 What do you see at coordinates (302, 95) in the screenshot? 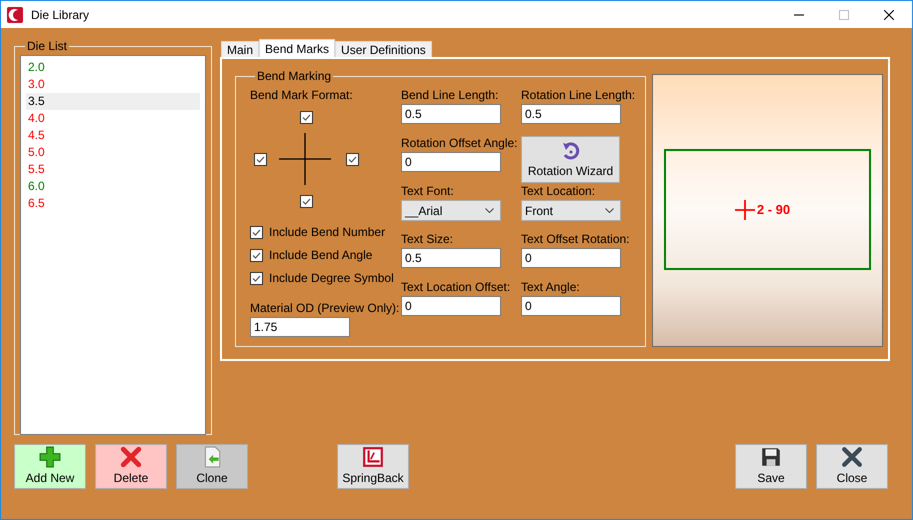
I see `field-label: Bend Mark Format:` at bounding box center [302, 95].